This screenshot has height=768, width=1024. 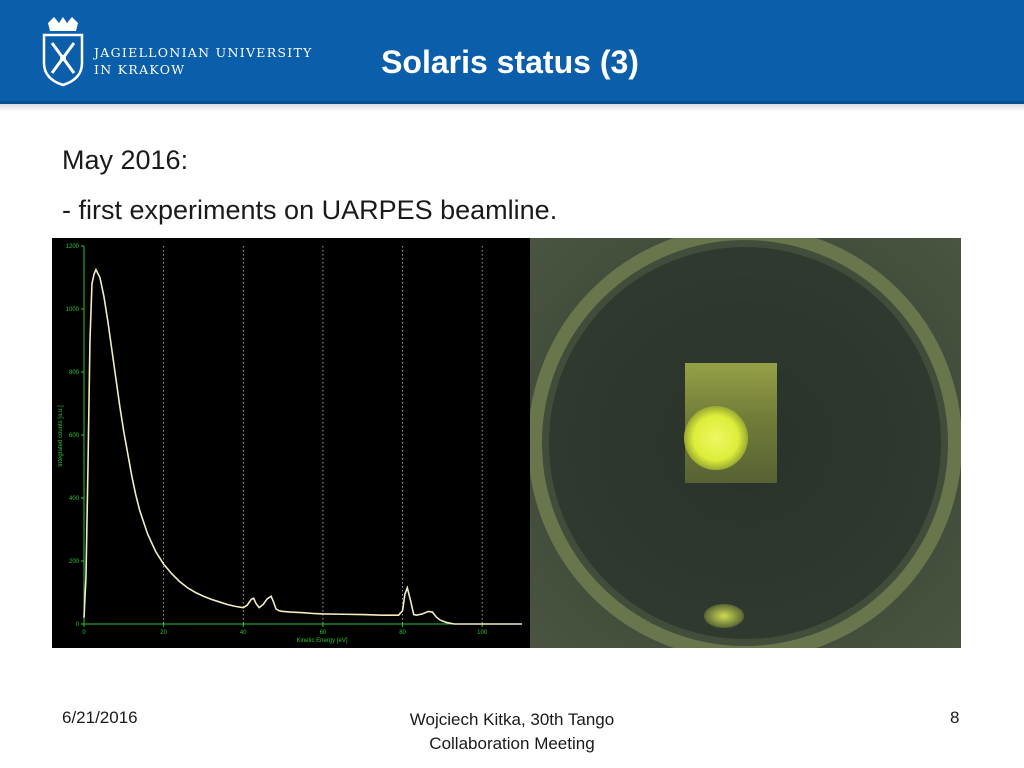 What do you see at coordinates (203, 52) in the screenshot?
I see `university-name-line1: JAGIELLONIAN UNIVERSITY` at bounding box center [203, 52].